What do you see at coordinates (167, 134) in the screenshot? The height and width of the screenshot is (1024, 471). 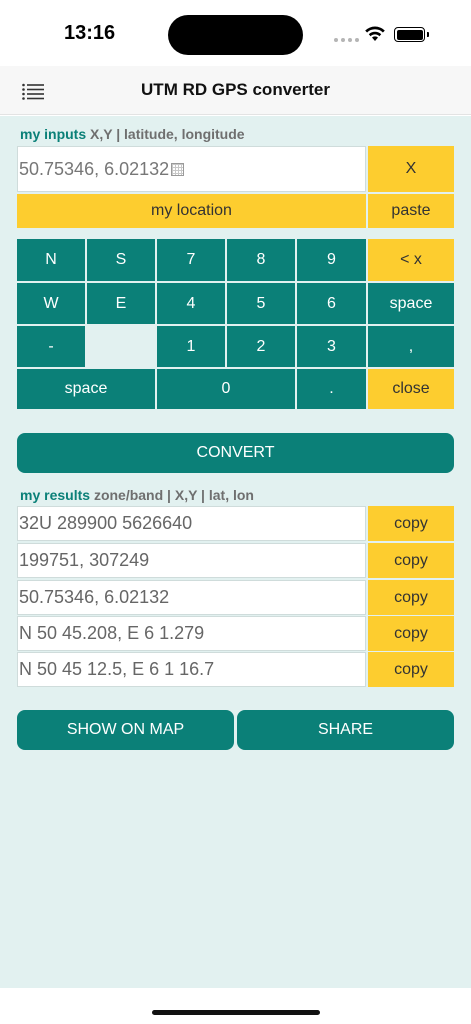 I see `inputs-label-rest: X,Y | latitude, longitude` at bounding box center [167, 134].